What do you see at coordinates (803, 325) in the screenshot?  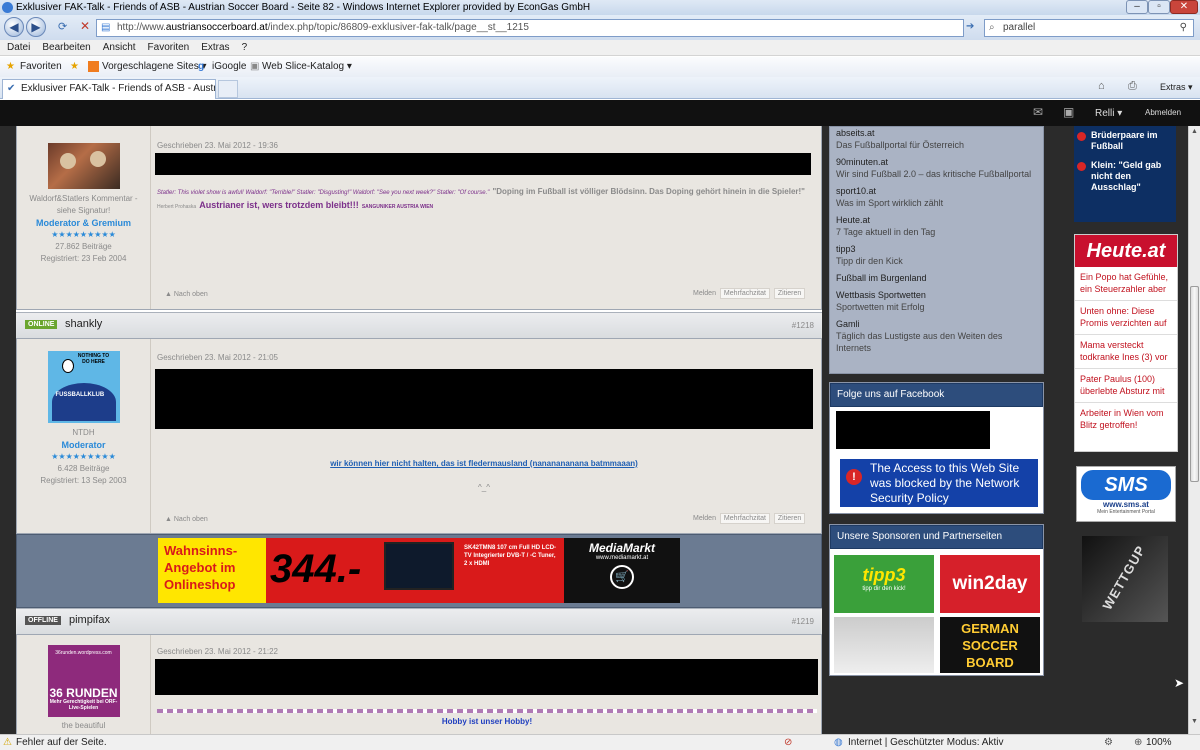 I see `post-number: #1218` at bounding box center [803, 325].